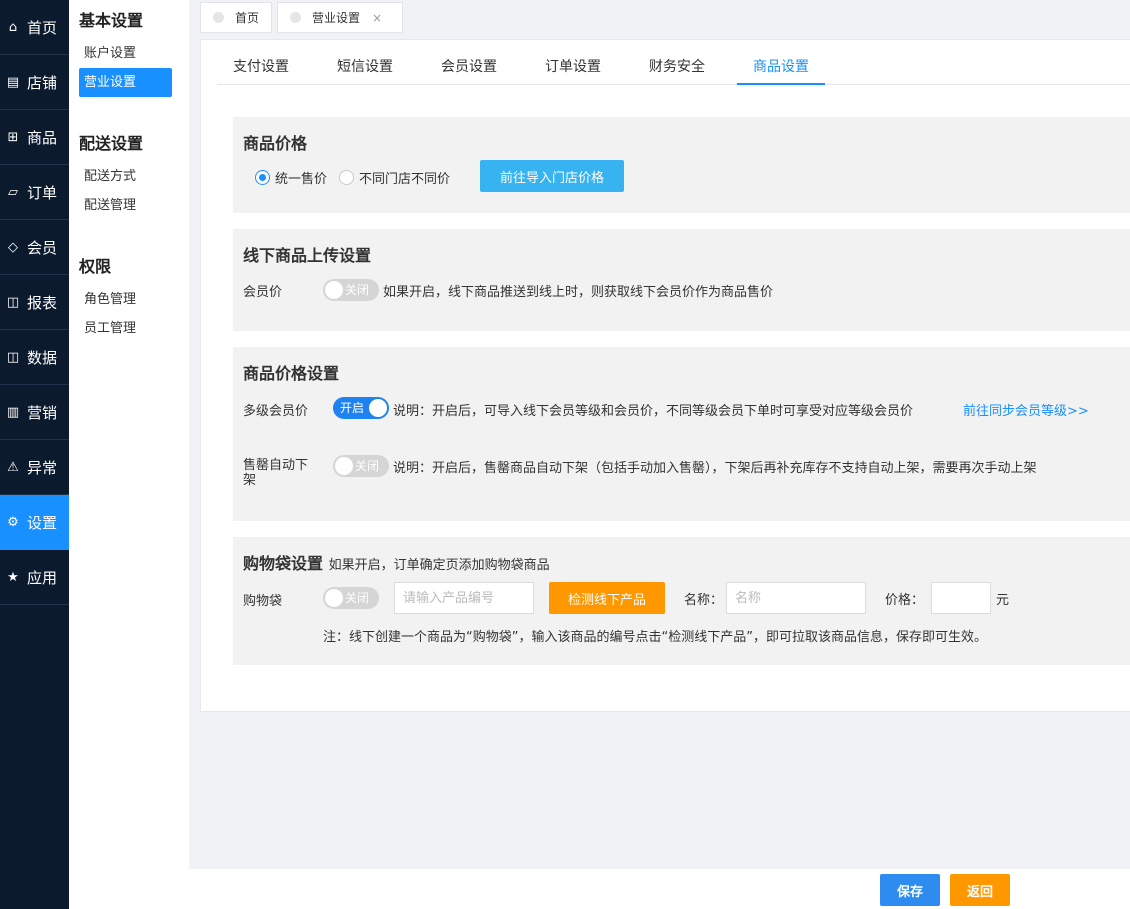 This screenshot has width=1130, height=909. I want to click on nav-item-label: 设置, so click(42, 522).